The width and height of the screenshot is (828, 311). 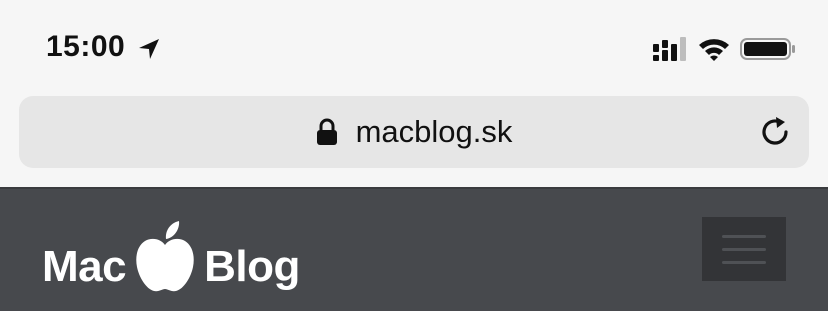 I want to click on hamburger-menu-icon, so click(x=744, y=249).